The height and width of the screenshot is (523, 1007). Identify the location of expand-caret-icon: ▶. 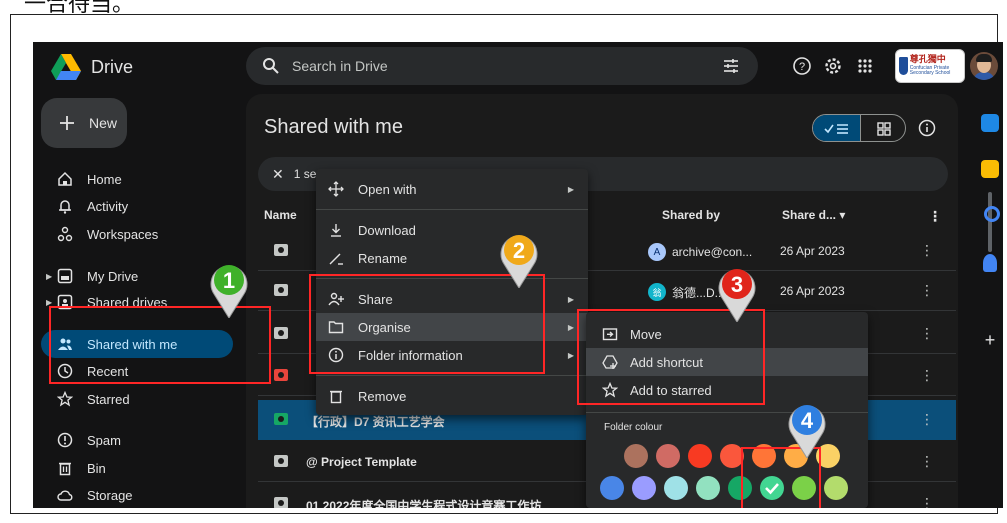
(49, 276).